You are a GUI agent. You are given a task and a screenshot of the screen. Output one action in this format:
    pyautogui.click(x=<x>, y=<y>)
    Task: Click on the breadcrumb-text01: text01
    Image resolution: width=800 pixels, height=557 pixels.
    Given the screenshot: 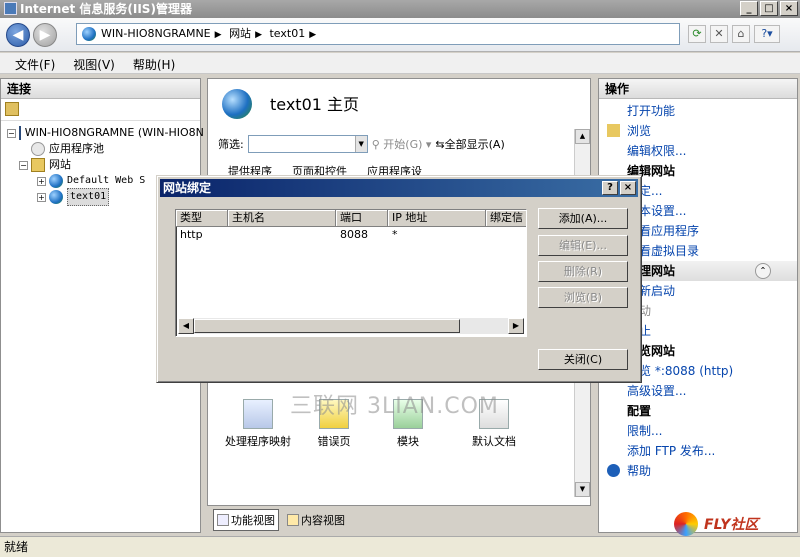 What is the action you would take?
    pyautogui.click(x=287, y=34)
    